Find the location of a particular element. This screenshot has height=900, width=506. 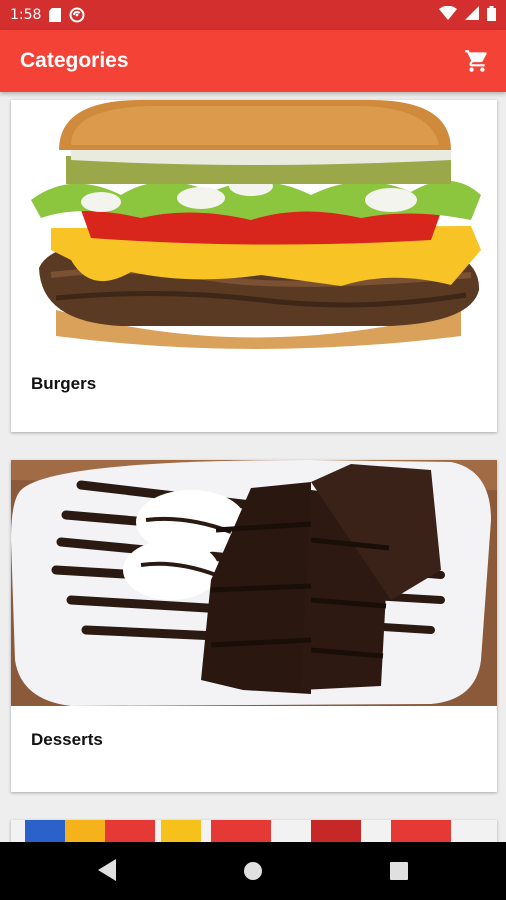

sync-icon is located at coordinates (77, 15).